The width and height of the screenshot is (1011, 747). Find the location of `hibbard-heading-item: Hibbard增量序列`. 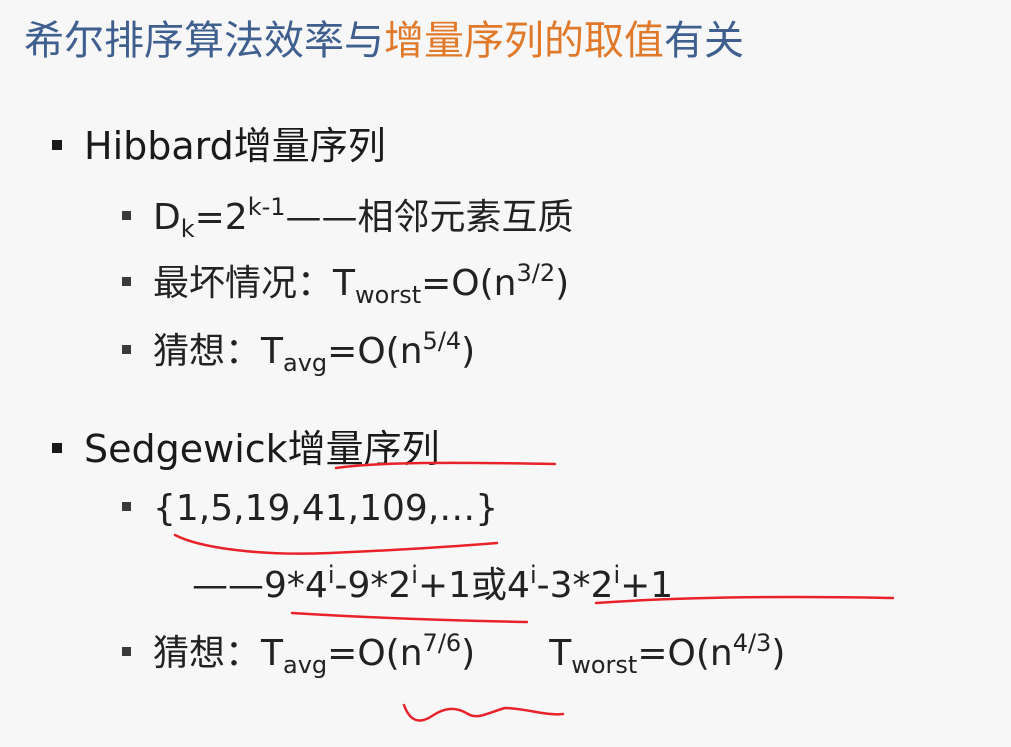

hibbard-heading-item: Hibbard增量序列 is located at coordinates (219, 142).